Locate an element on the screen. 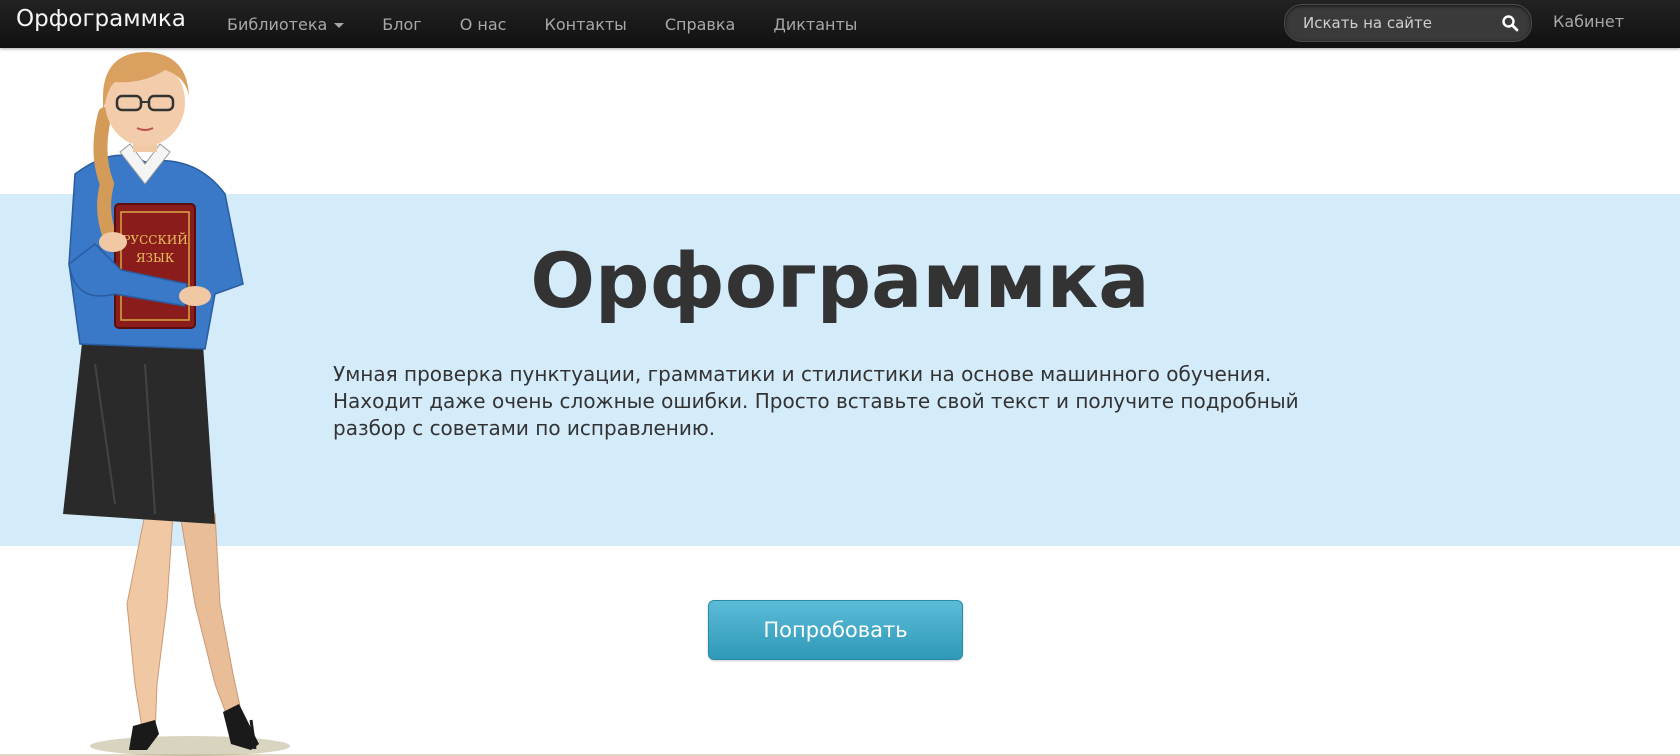  cabinet-link: Кабинет is located at coordinates (1588, 21).